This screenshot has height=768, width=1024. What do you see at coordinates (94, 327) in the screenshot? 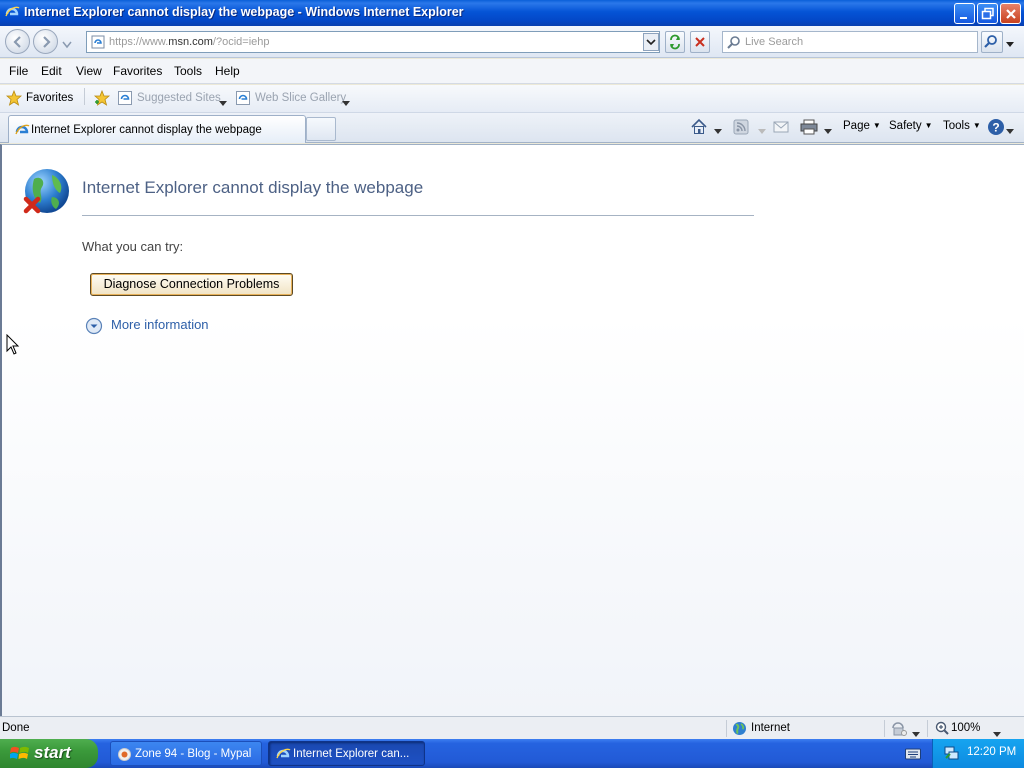
I see `chevron-down-circle-icon` at bounding box center [94, 327].